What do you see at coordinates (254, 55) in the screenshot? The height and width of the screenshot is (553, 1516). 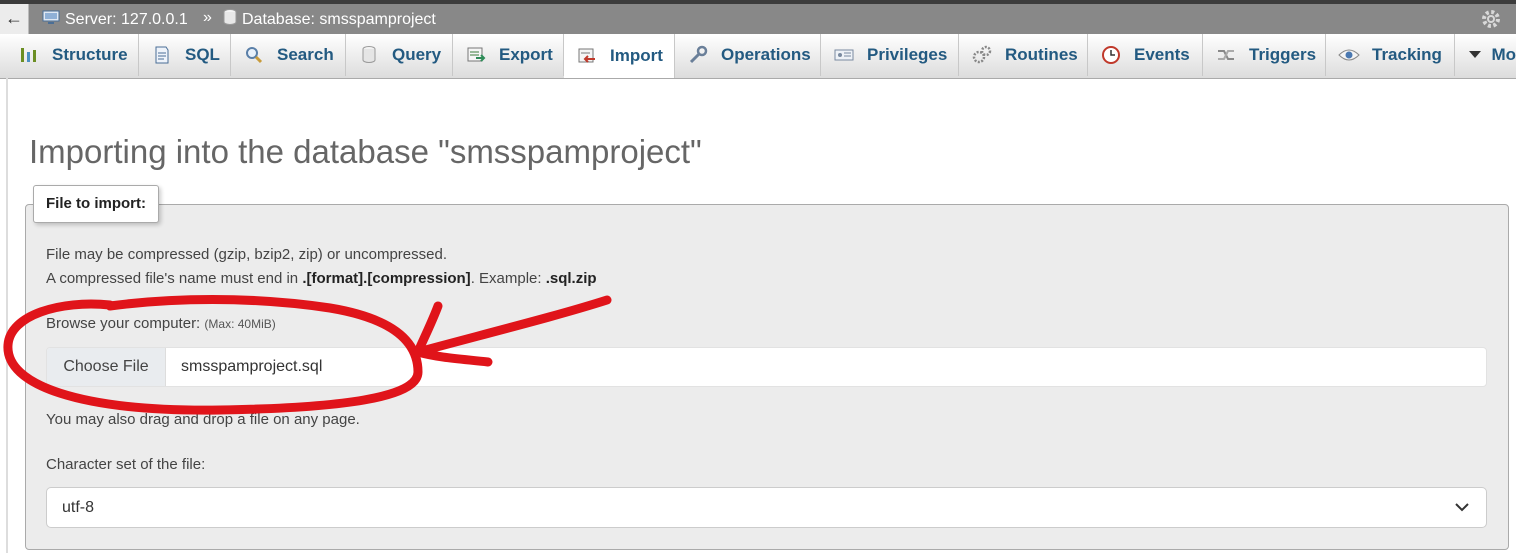 I see `search-icon` at bounding box center [254, 55].